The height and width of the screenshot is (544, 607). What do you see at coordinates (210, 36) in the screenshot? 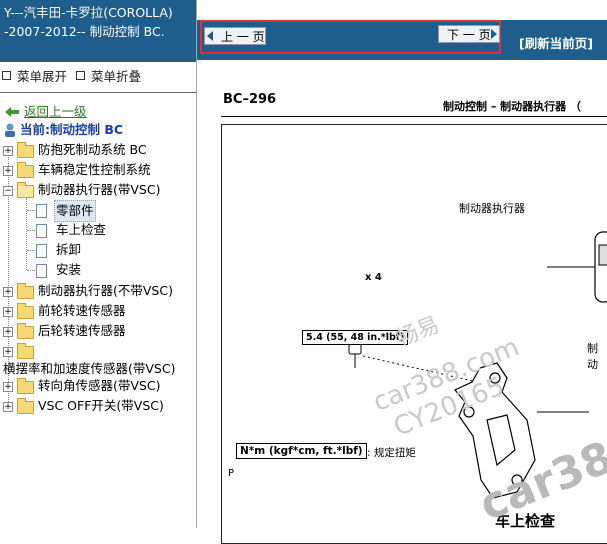
I see `arrow-left-icon` at bounding box center [210, 36].